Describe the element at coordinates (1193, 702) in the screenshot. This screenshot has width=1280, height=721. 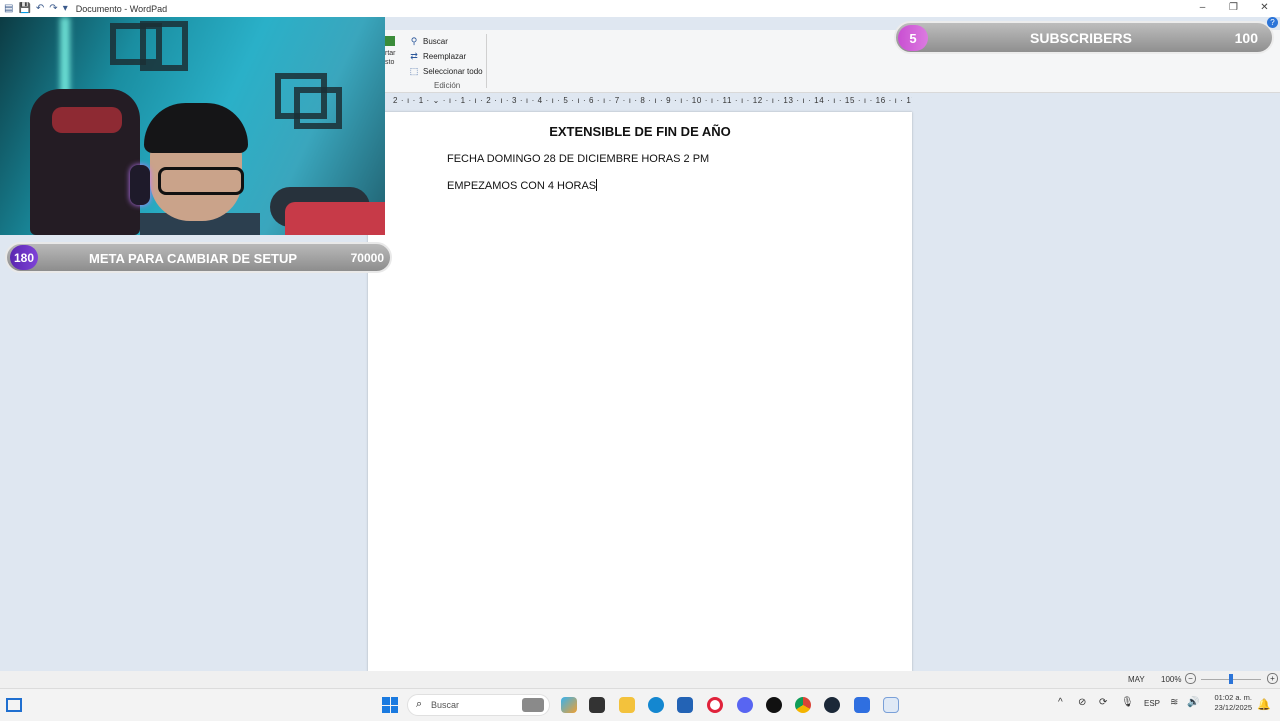
I see `volume-icon: 🔊` at that location.